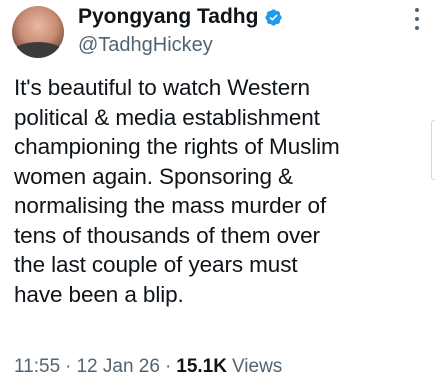  What do you see at coordinates (201, 367) in the screenshot?
I see `views-count: 15.1K` at bounding box center [201, 367].